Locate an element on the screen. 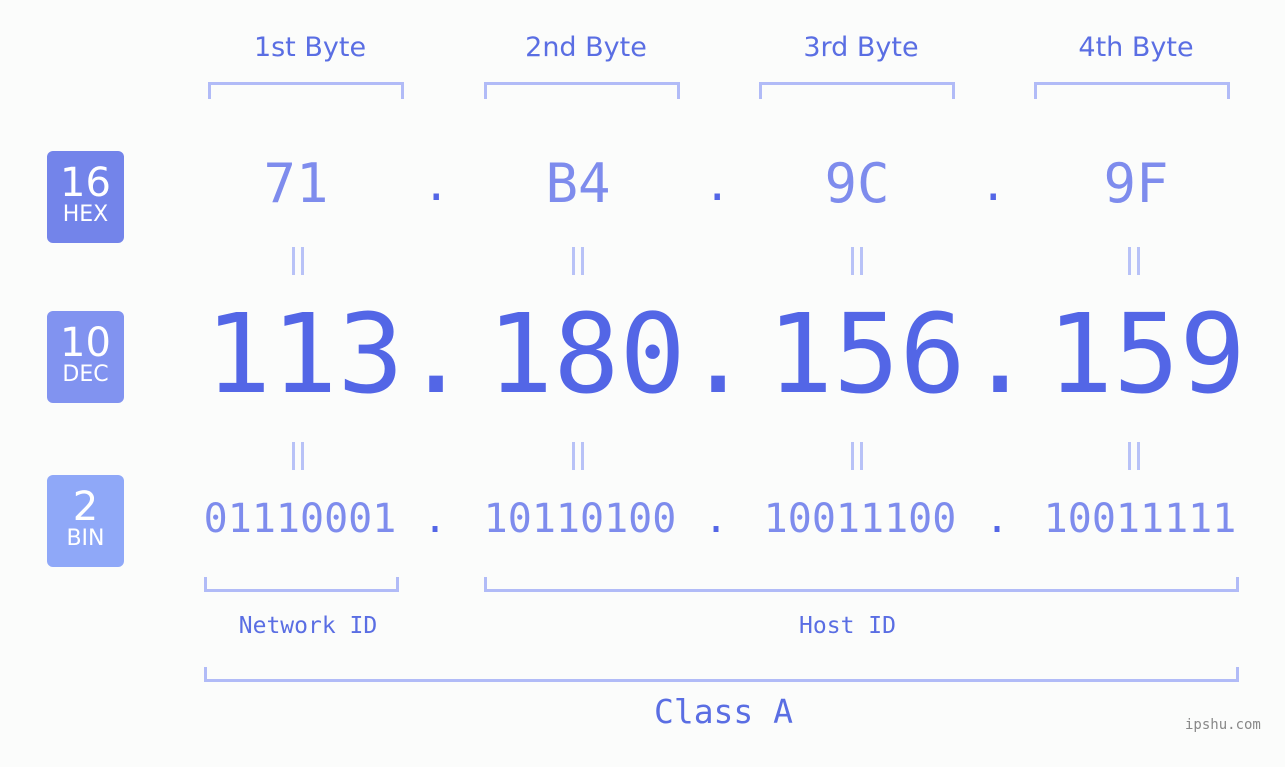 This screenshot has width=1285, height=767. hex-badge-number: 16 is located at coordinates (85, 183).